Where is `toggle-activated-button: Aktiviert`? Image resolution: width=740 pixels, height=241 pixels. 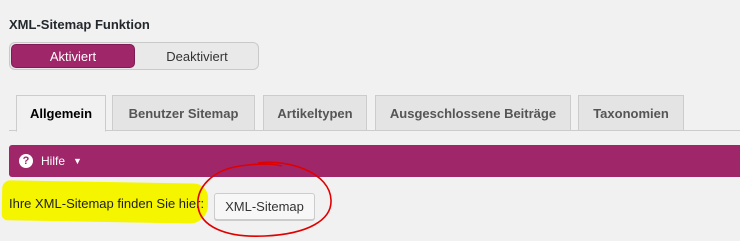 toggle-activated-button: Aktiviert is located at coordinates (73, 56).